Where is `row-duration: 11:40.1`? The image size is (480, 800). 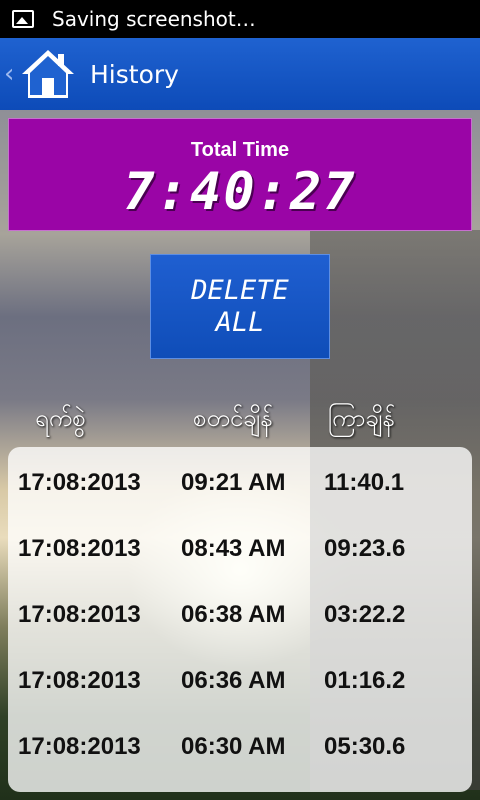
row-duration: 11:40.1 is located at coordinates (364, 482).